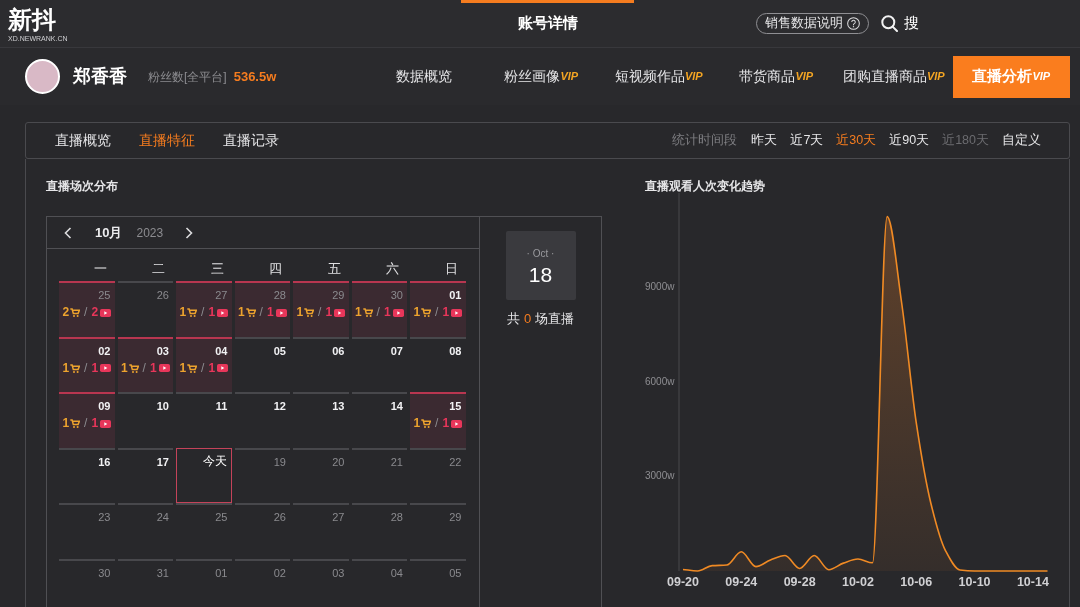 The width and height of the screenshot is (1080, 607). What do you see at coordinates (204, 309) in the screenshot?
I see `calendar-day-cell: 27 1 / 1` at bounding box center [204, 309].